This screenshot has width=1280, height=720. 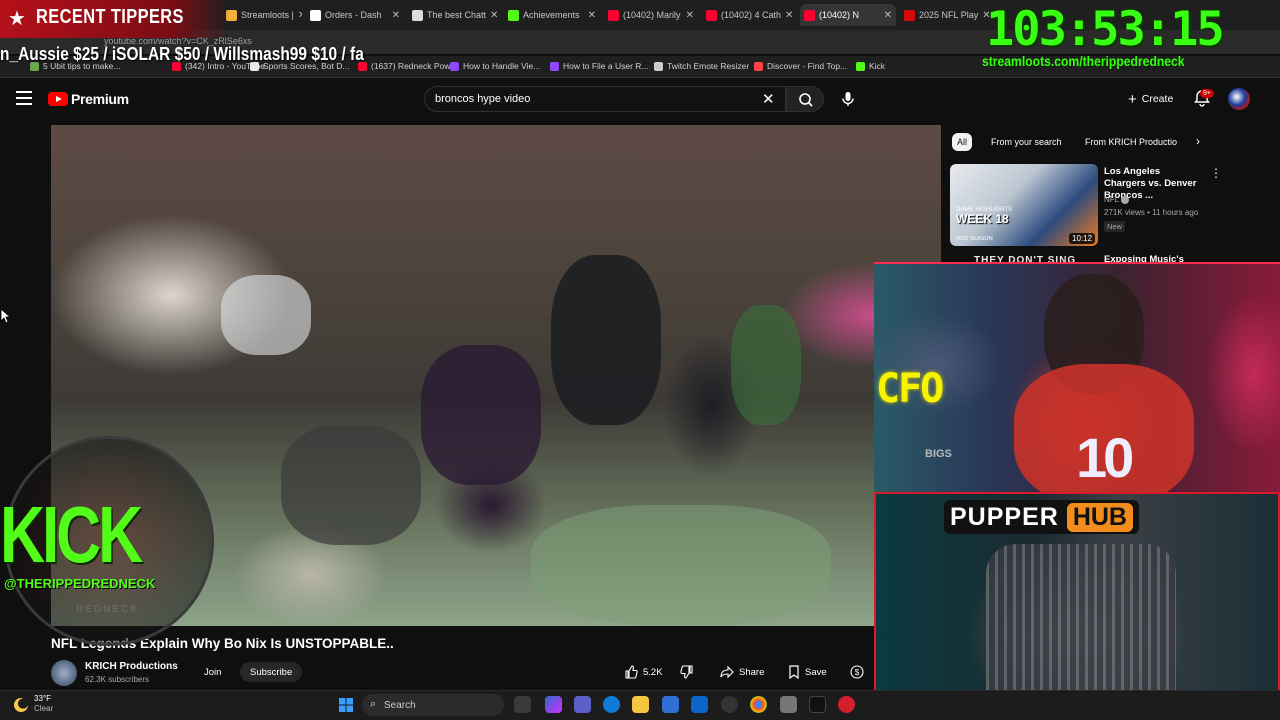 What do you see at coordinates (670, 704) in the screenshot?
I see `store-icon` at bounding box center [670, 704].